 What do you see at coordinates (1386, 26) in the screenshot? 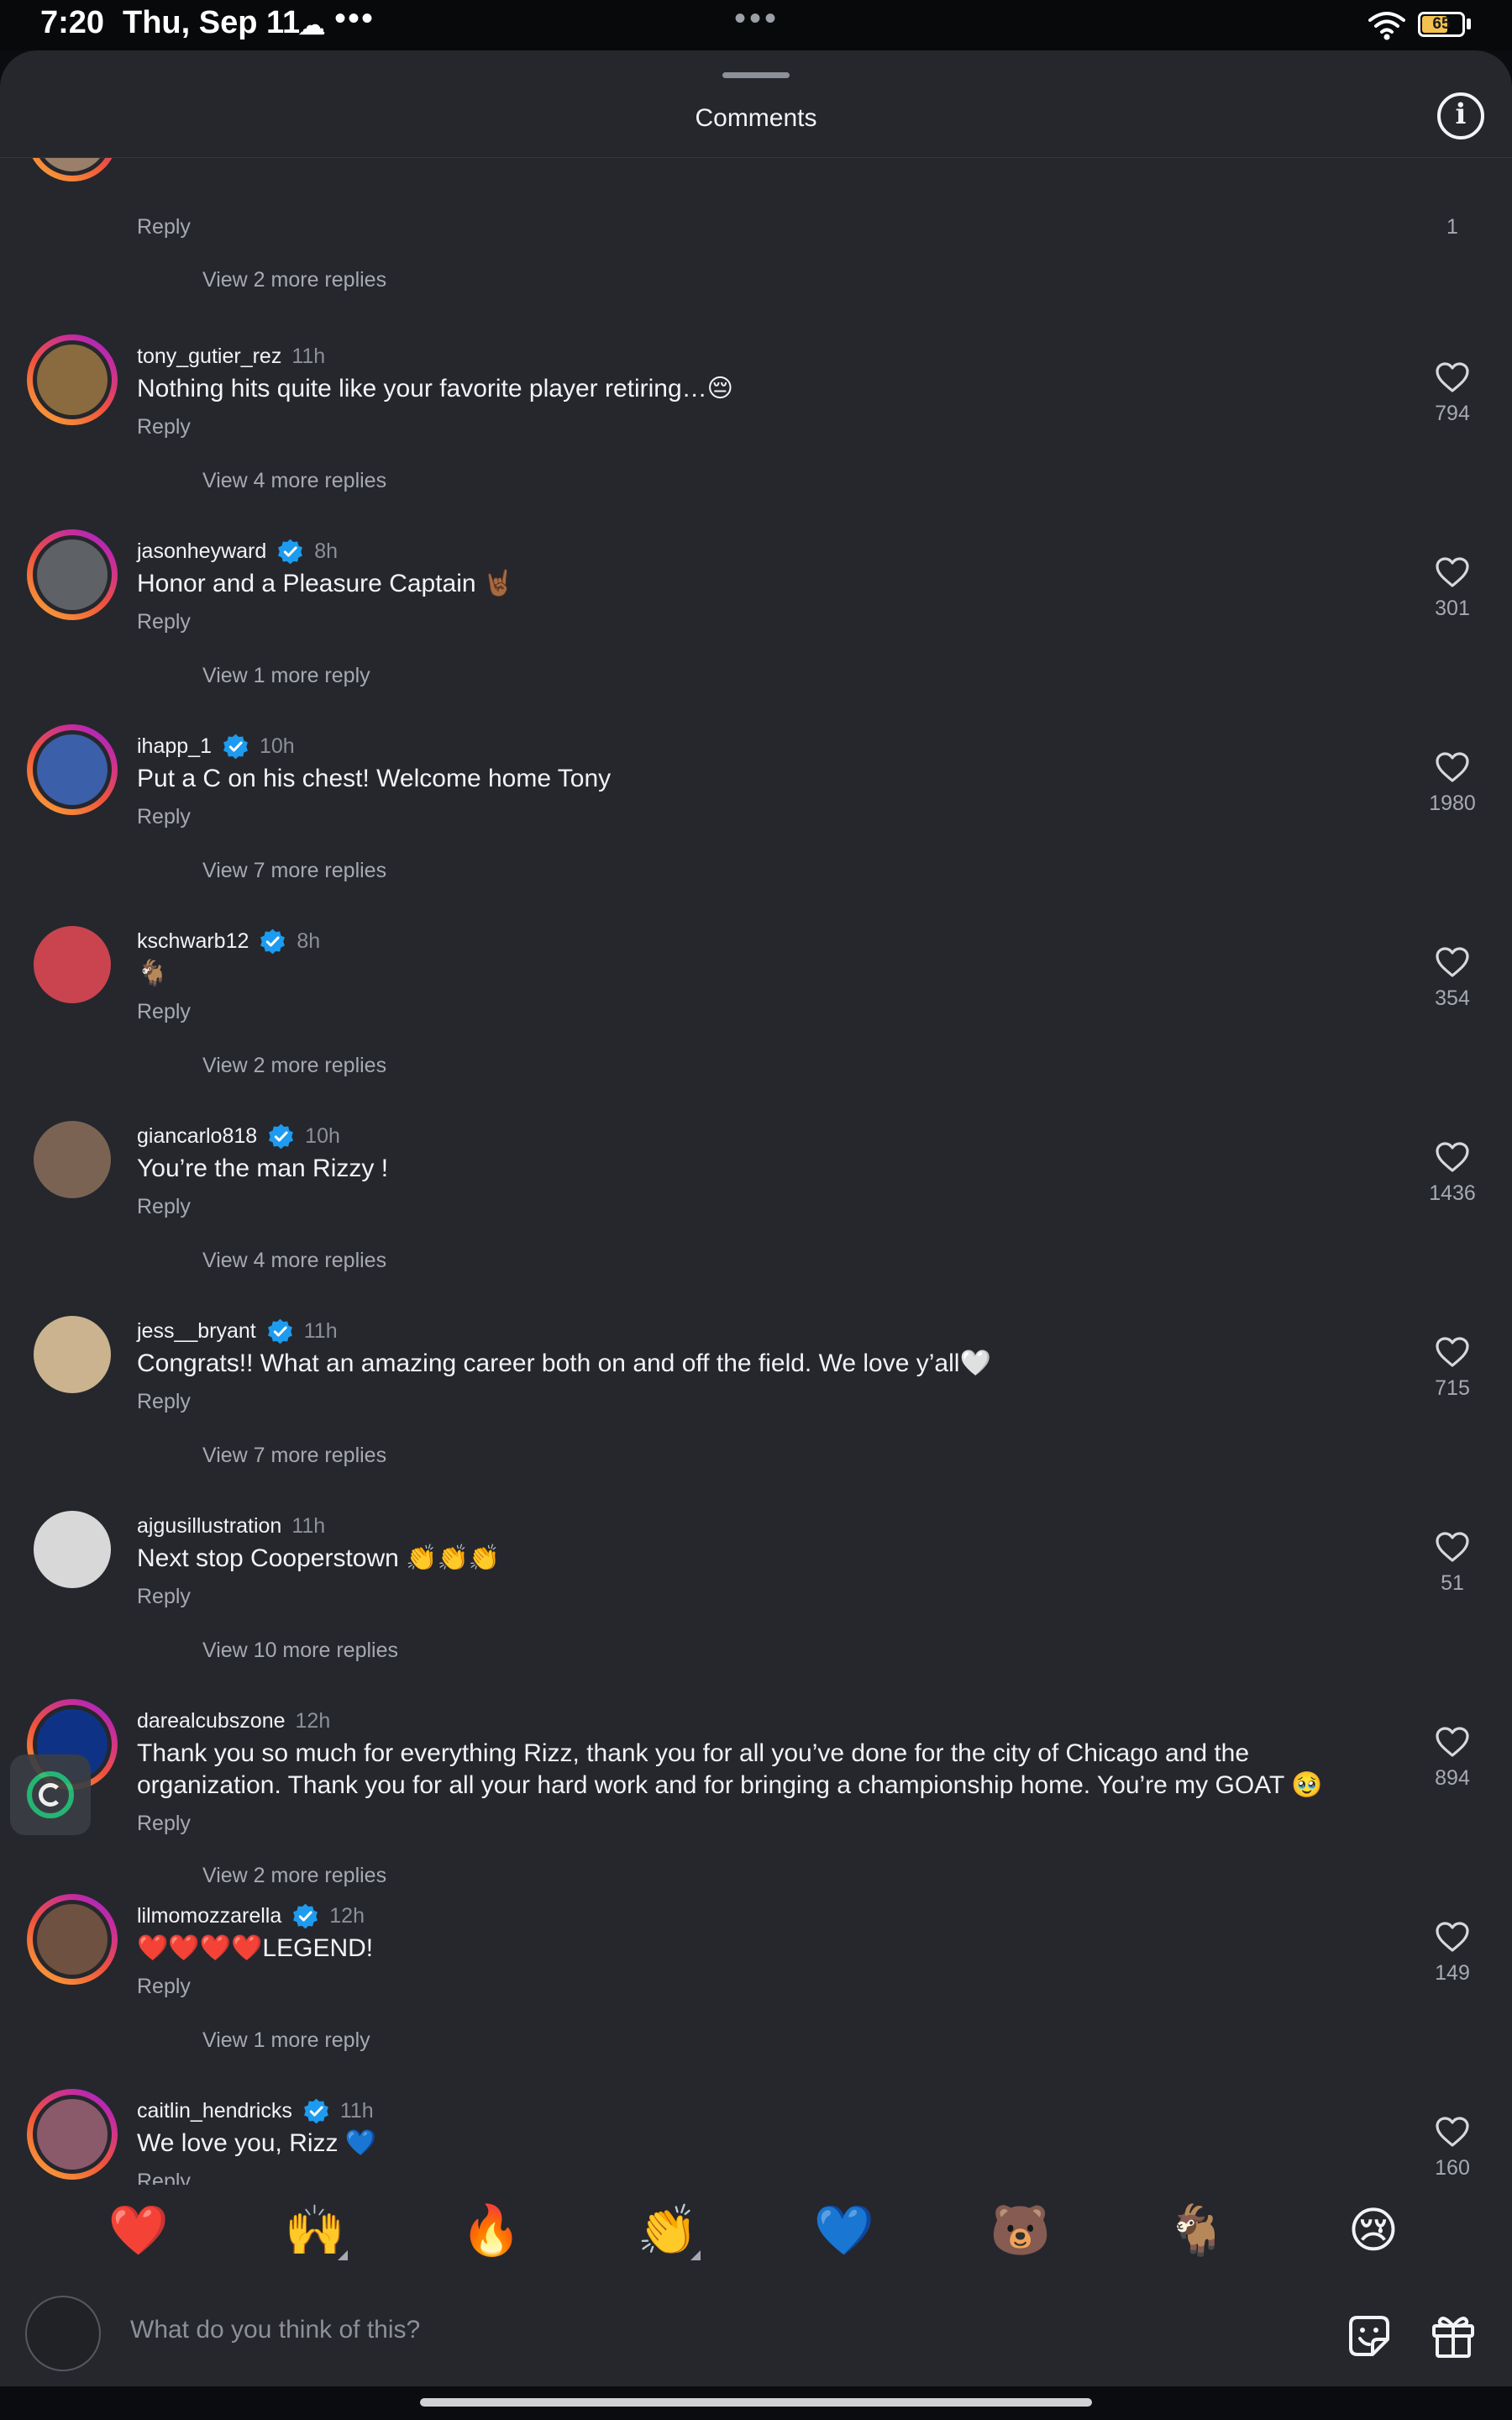
I see `wifi-icon` at bounding box center [1386, 26].